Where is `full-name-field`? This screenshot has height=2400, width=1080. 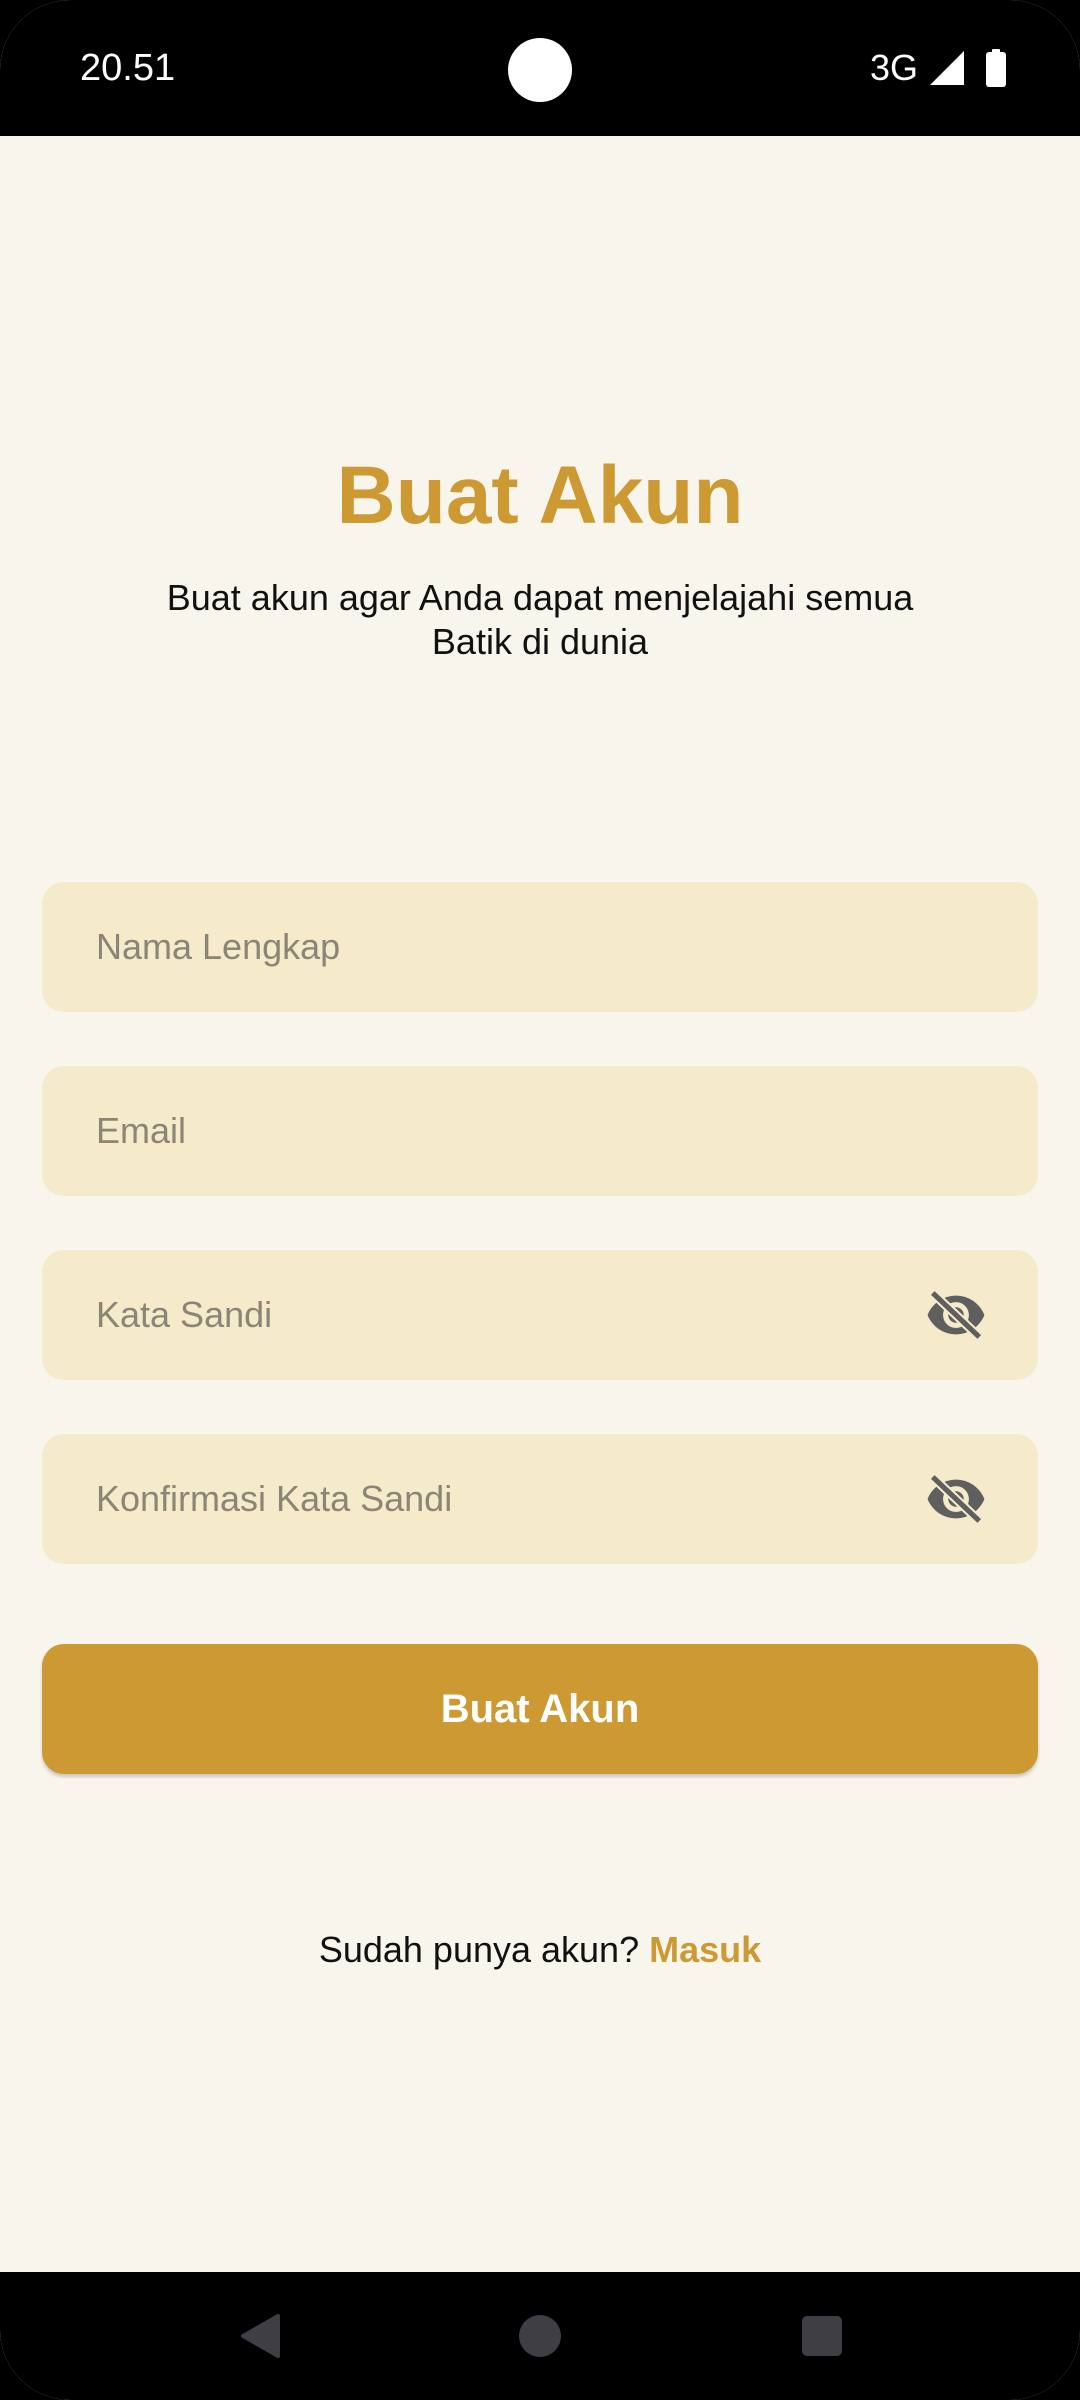 full-name-field is located at coordinates (540, 947).